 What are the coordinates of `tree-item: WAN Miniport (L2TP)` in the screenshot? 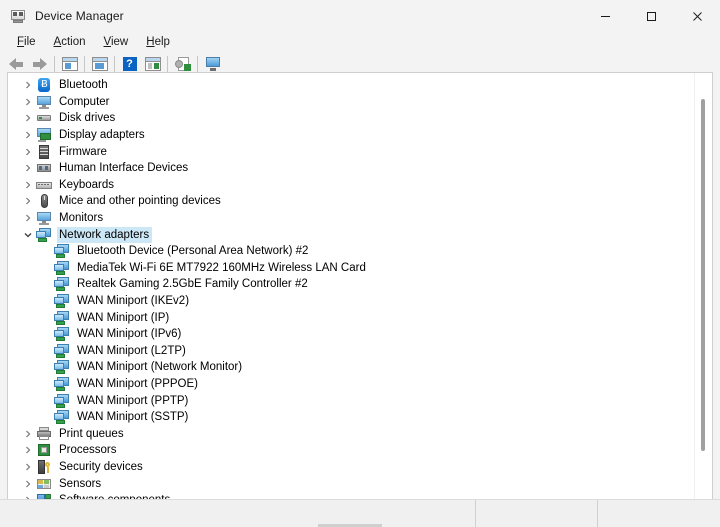 It's located at (351, 351).